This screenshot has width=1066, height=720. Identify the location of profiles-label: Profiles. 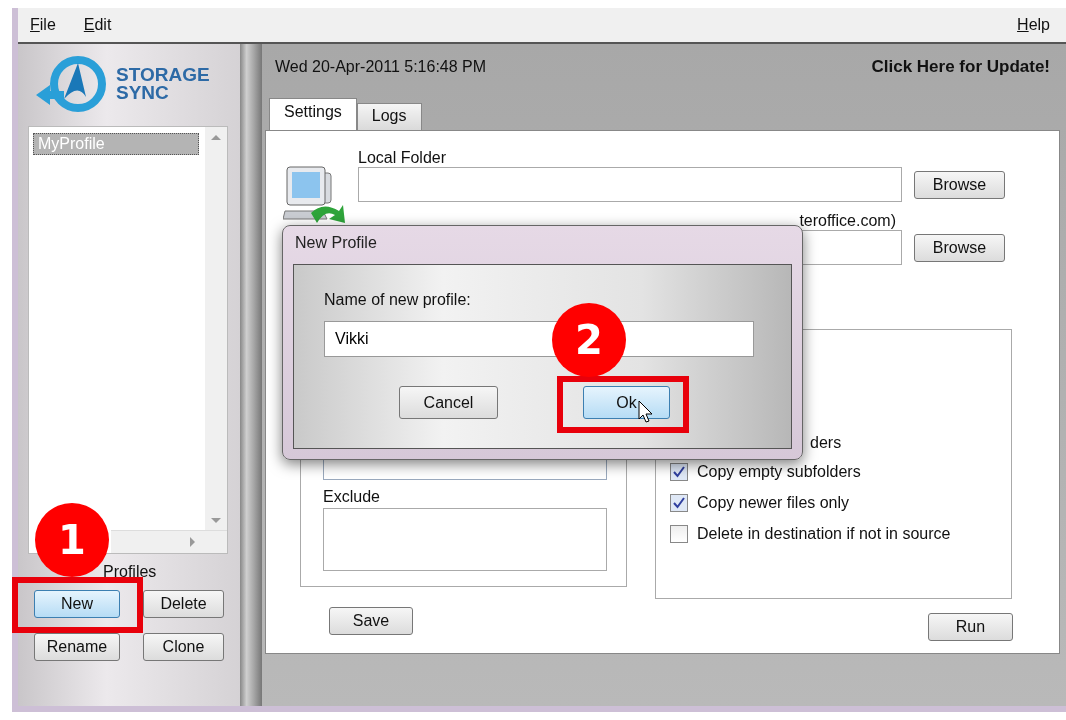
(130, 572).